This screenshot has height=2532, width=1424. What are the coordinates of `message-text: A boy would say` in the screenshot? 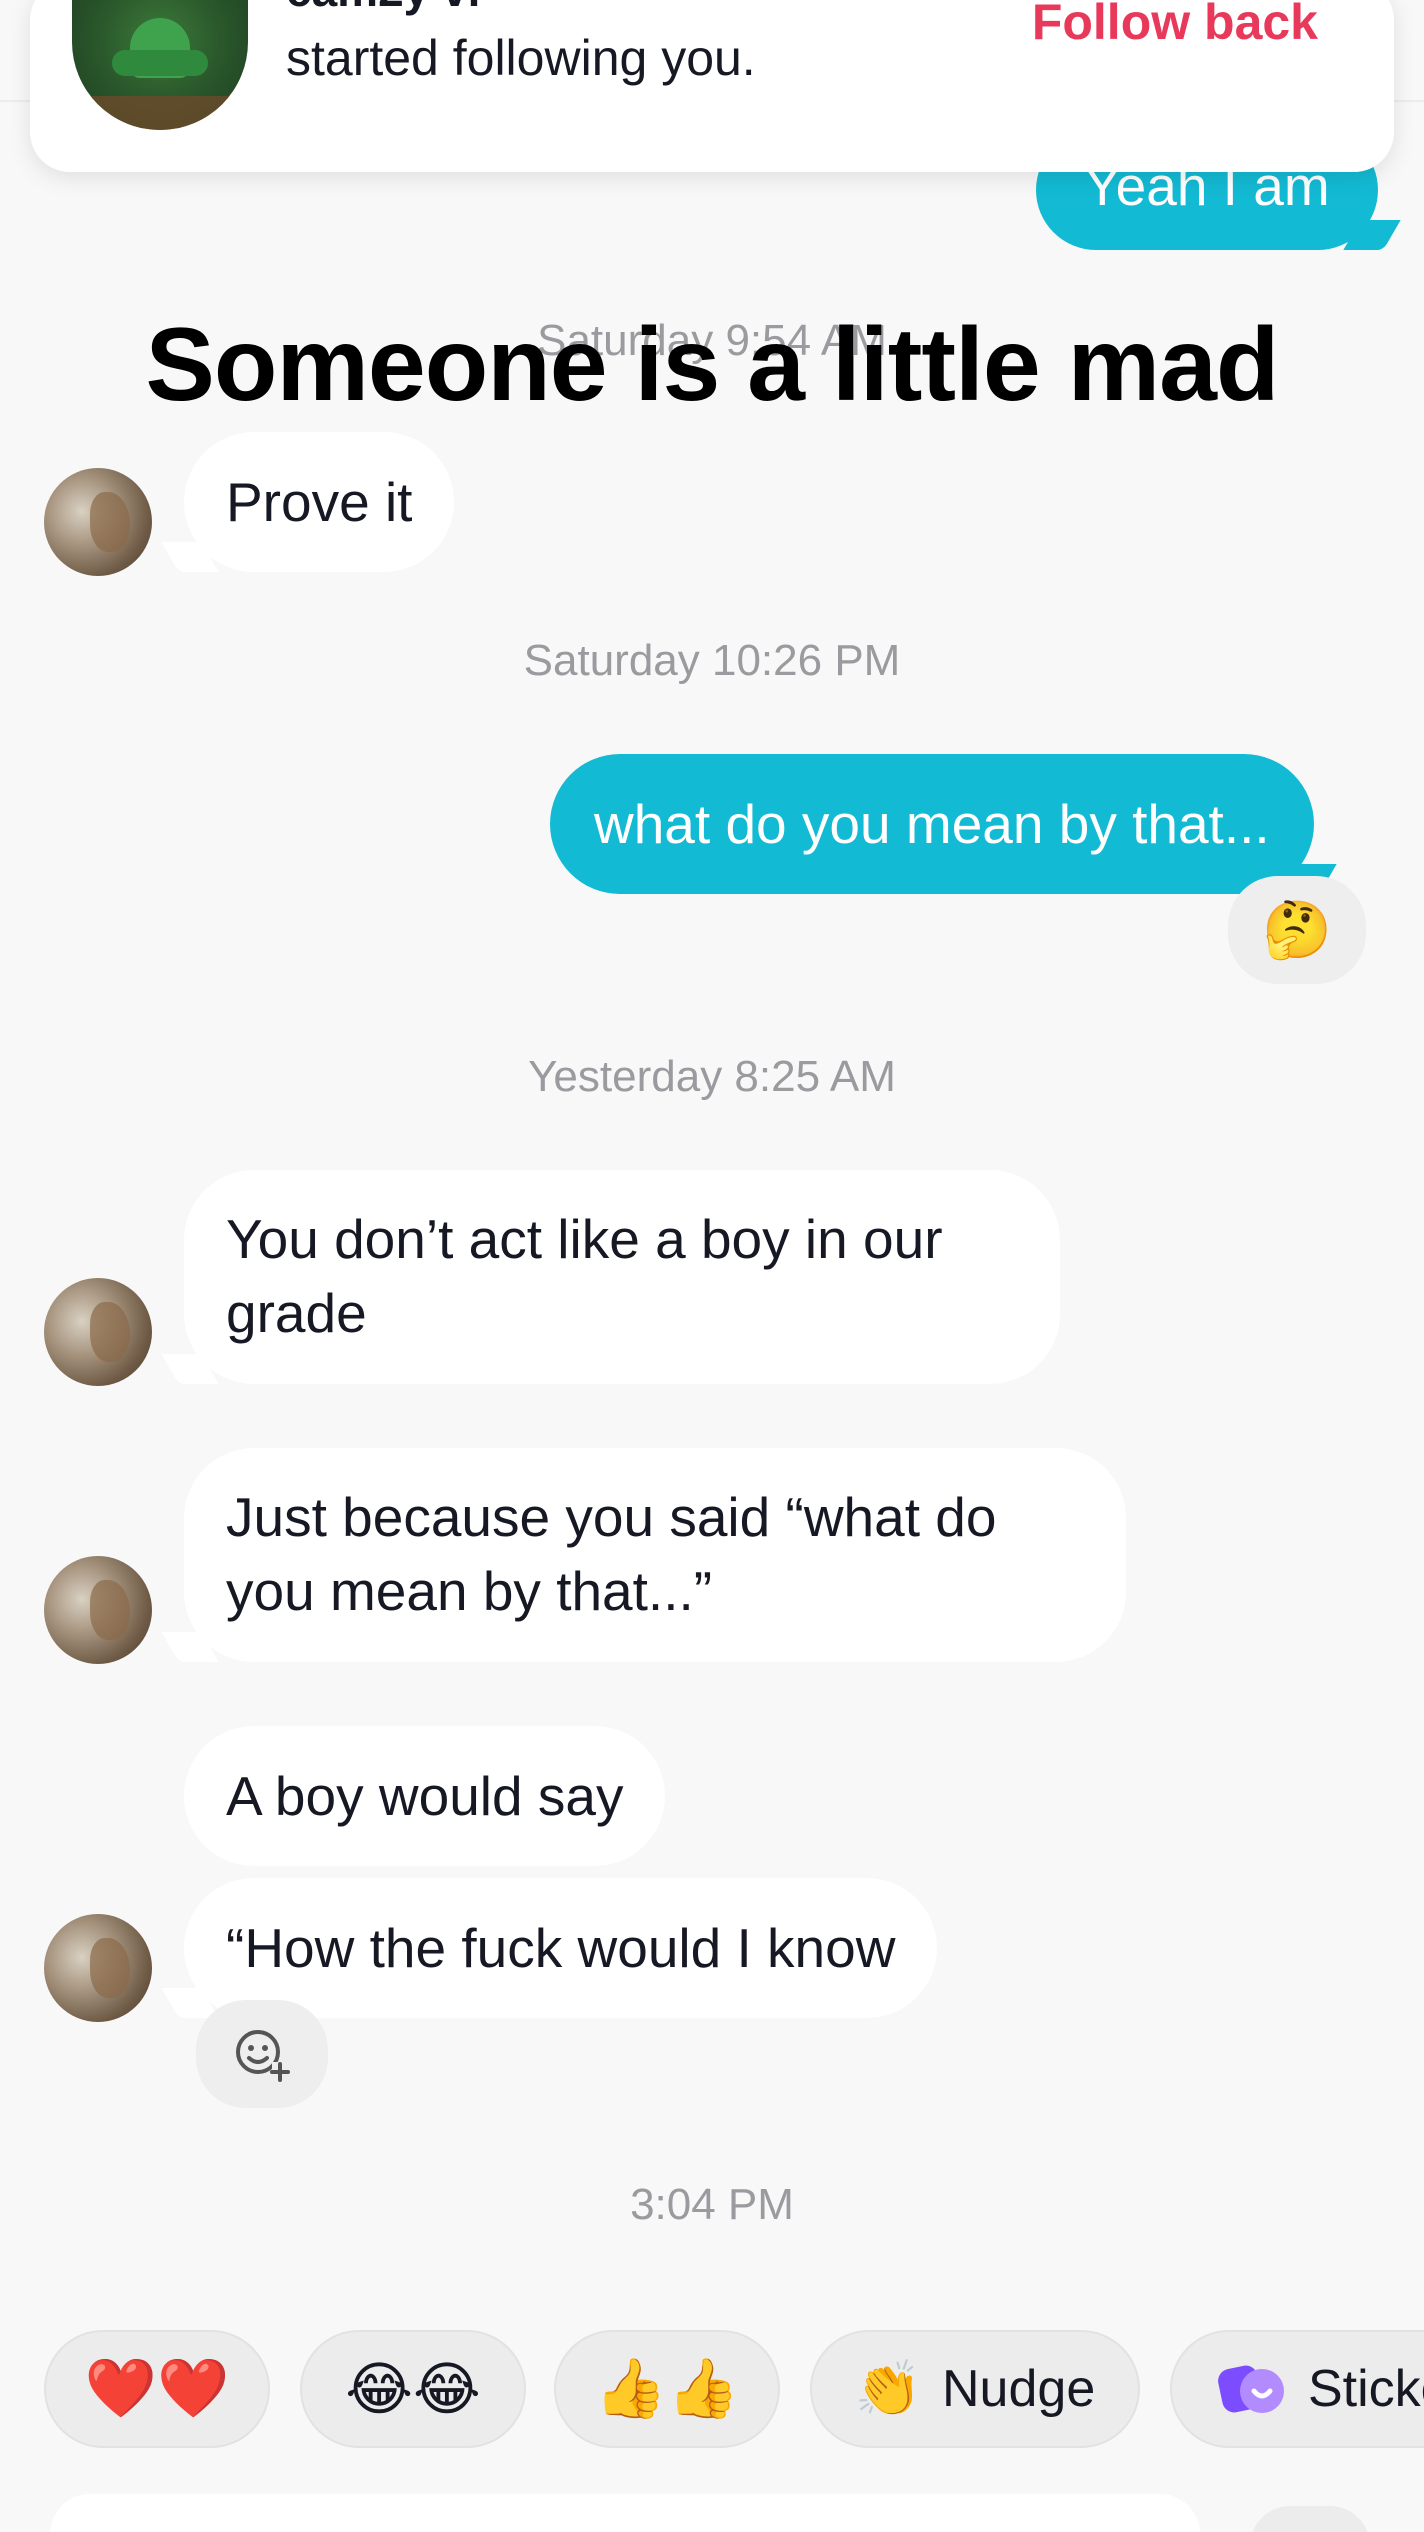 It's located at (425, 1796).